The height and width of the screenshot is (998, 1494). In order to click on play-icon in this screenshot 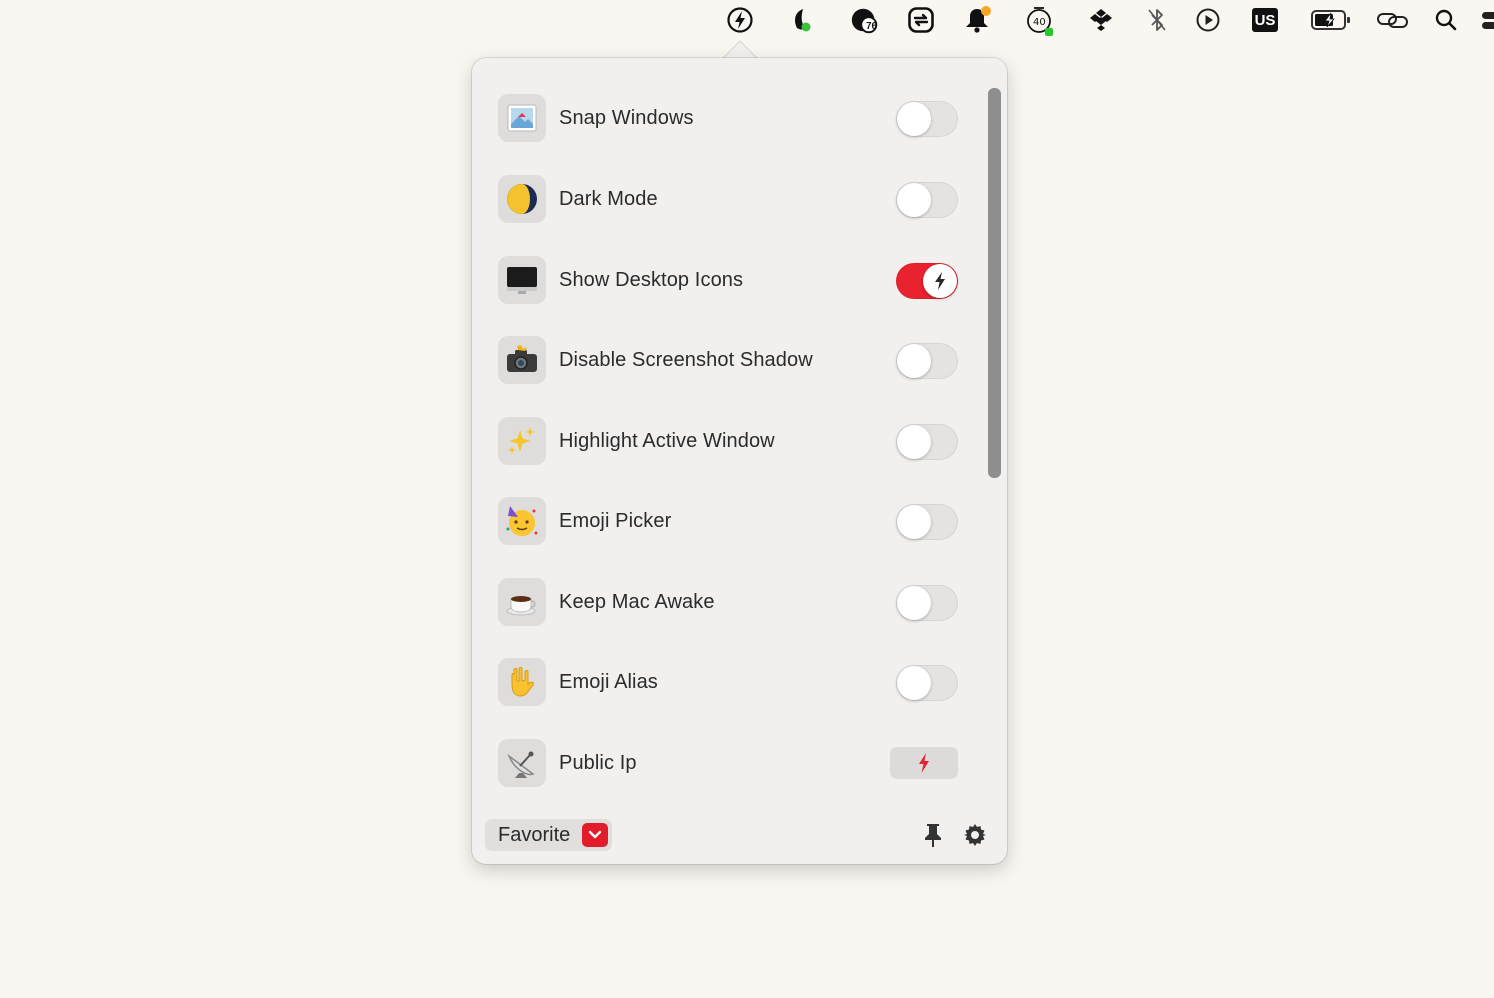, I will do `click(1208, 20)`.